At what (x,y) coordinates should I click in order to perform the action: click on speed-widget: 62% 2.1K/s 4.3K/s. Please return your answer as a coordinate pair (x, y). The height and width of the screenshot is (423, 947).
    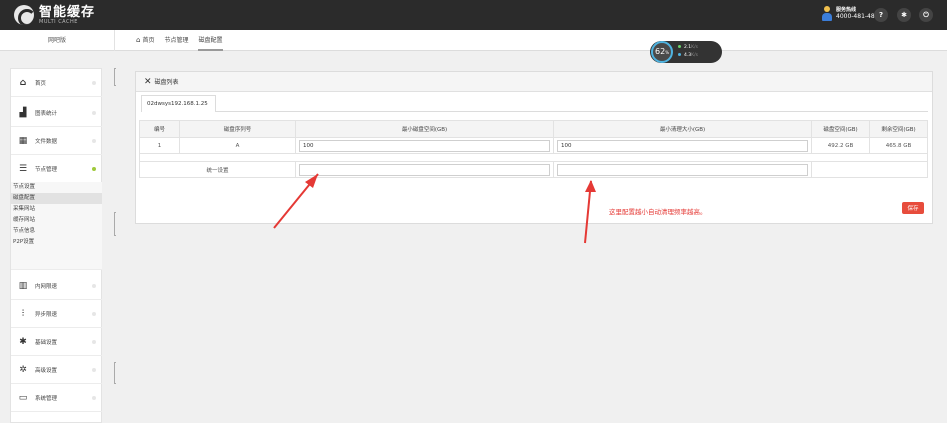
    Looking at the image, I should click on (686, 52).